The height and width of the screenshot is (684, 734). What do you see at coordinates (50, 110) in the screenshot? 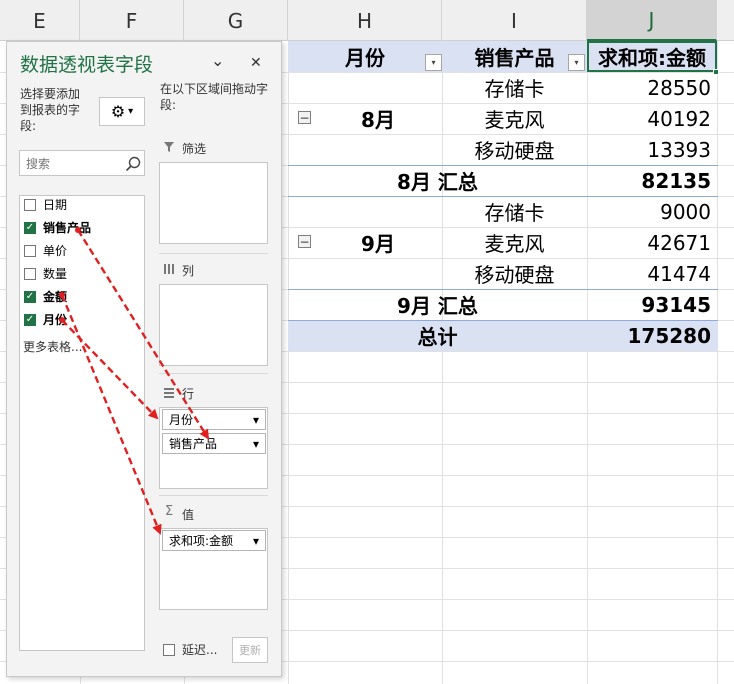
I see `choose-fields-label: 选择要添加到报表的字段:` at bounding box center [50, 110].